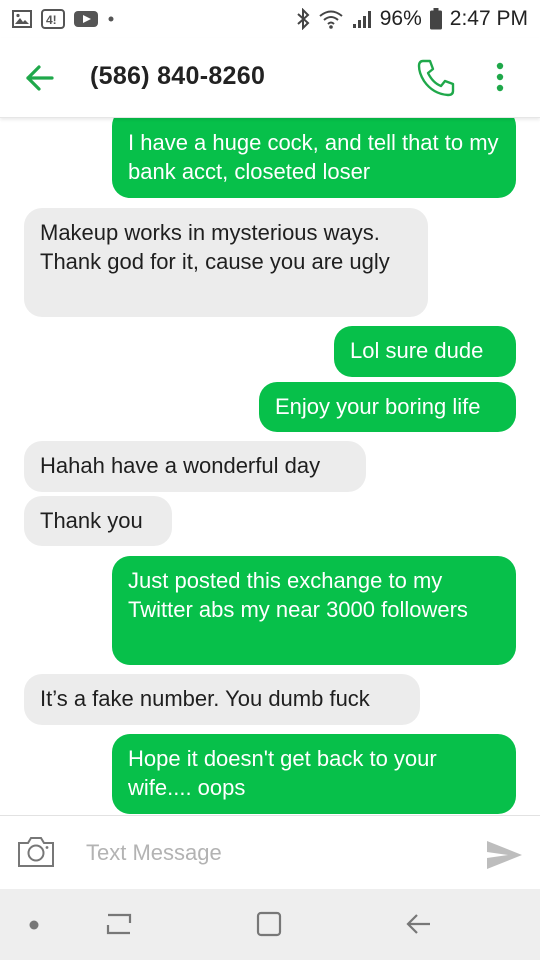 This screenshot has height=960, width=540. I want to click on recent-apps-icon, so click(119, 924).